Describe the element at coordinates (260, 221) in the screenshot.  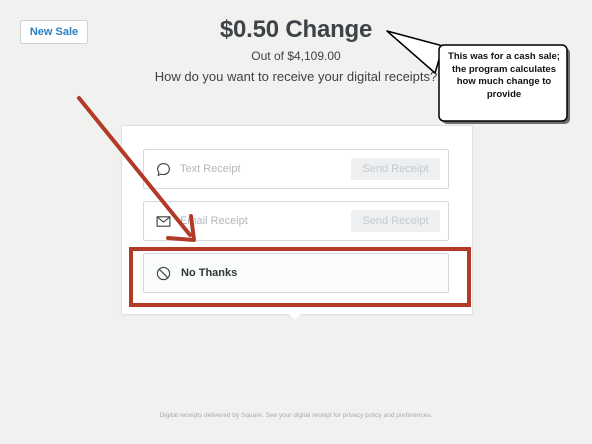
I see `email-address-input` at that location.